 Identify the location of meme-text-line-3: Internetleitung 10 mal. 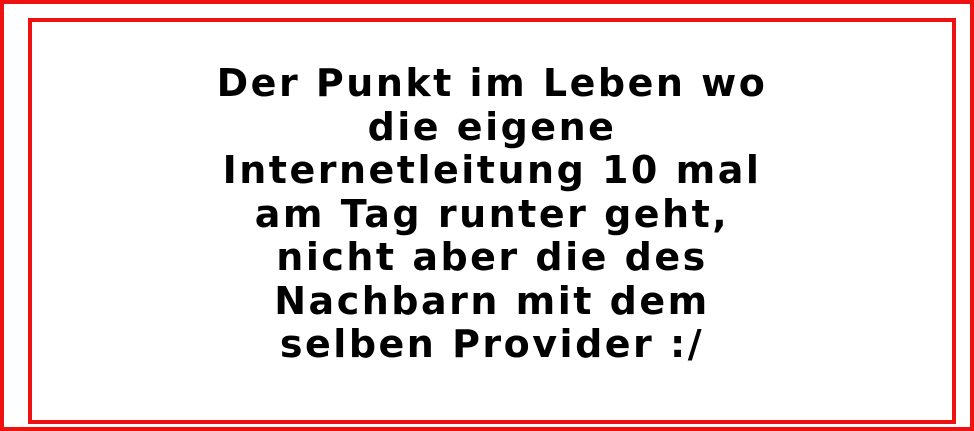
(492, 170).